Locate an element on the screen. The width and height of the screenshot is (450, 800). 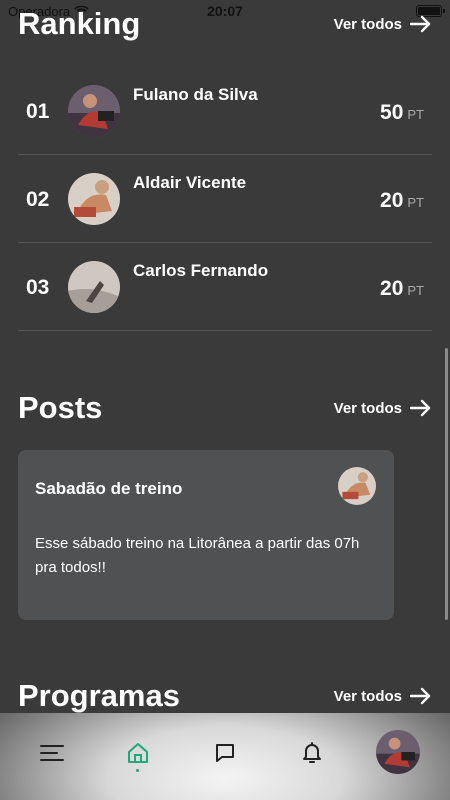
bell-icon is located at coordinates (312, 752).